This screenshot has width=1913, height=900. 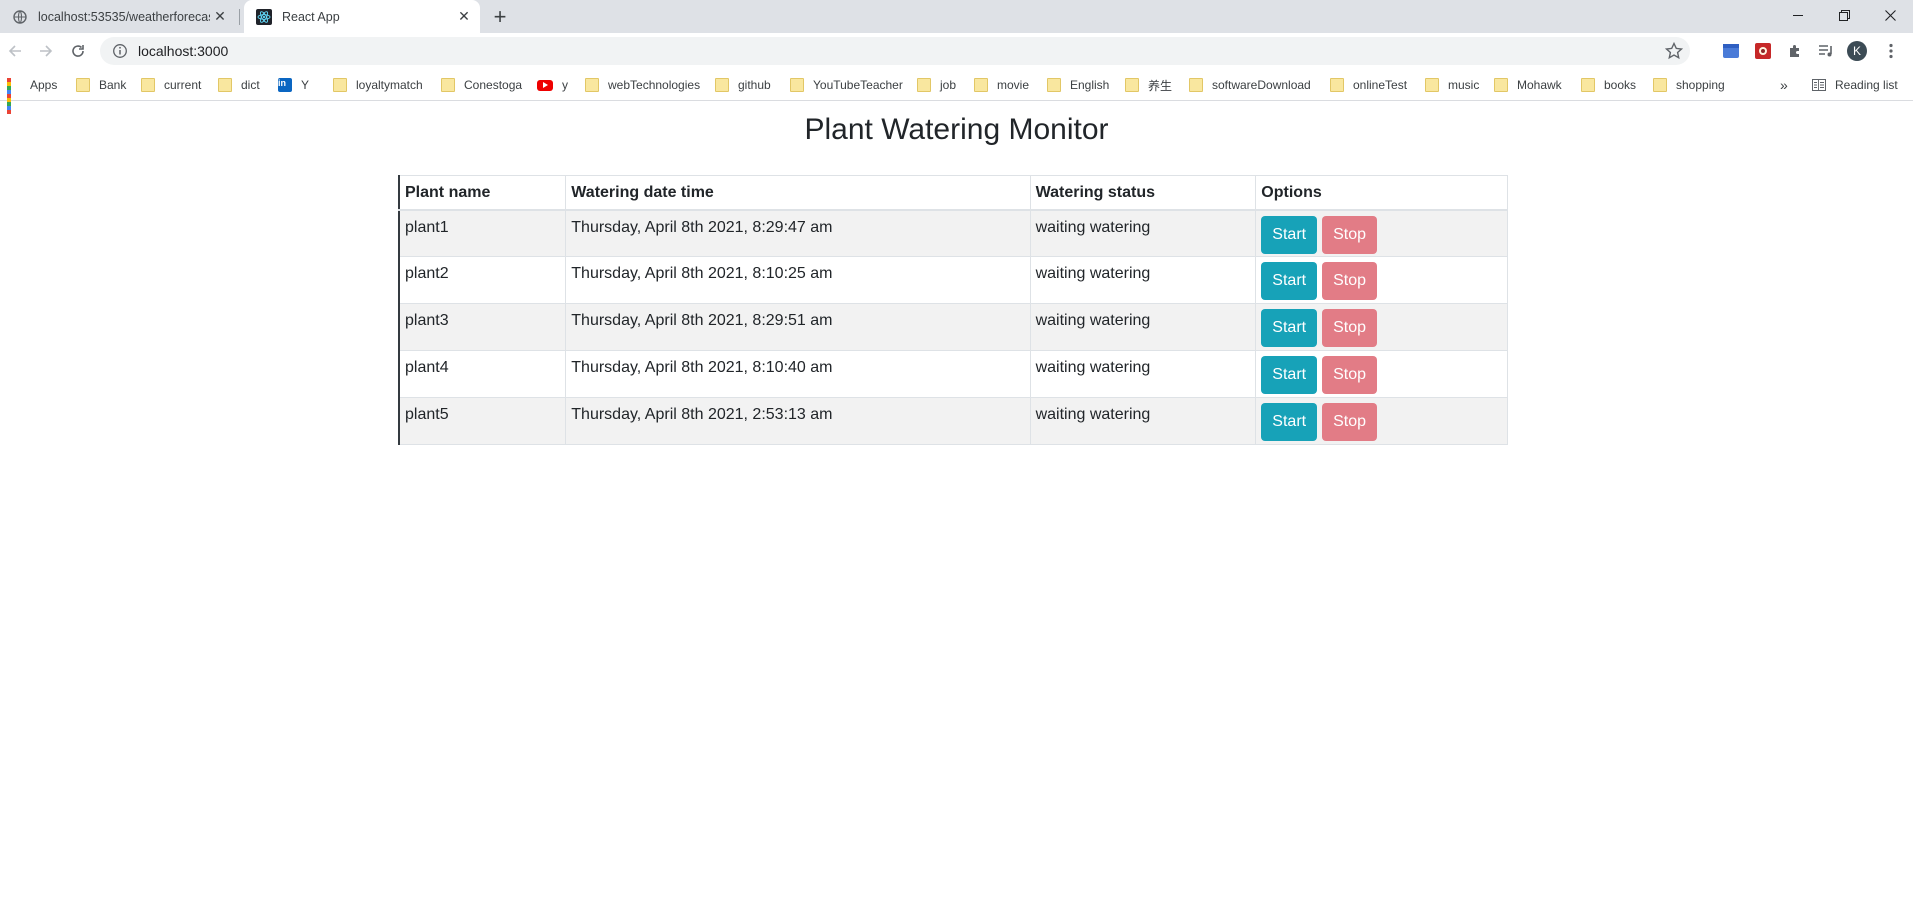 I want to click on tab-title: React App, so click(x=311, y=16).